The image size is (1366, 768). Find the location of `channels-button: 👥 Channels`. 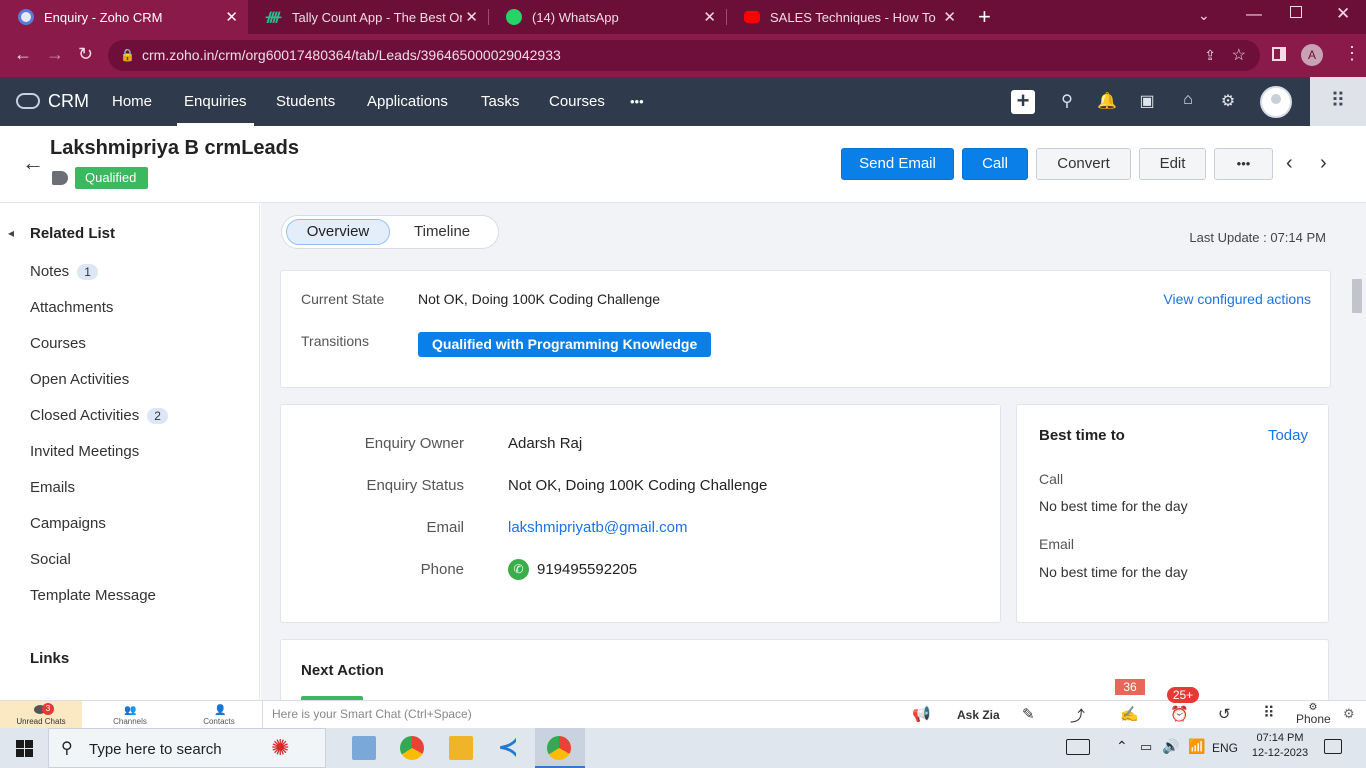

channels-button: 👥 Channels is located at coordinates (130, 715).